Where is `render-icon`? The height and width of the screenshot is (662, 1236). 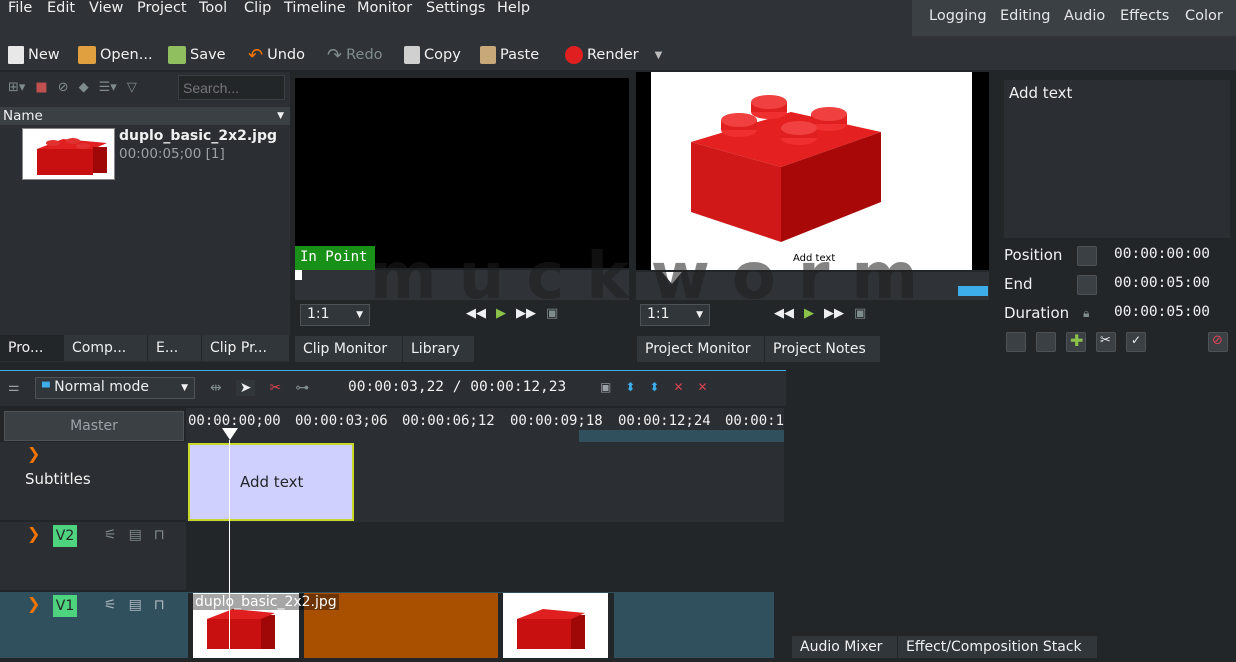
render-icon is located at coordinates (574, 55).